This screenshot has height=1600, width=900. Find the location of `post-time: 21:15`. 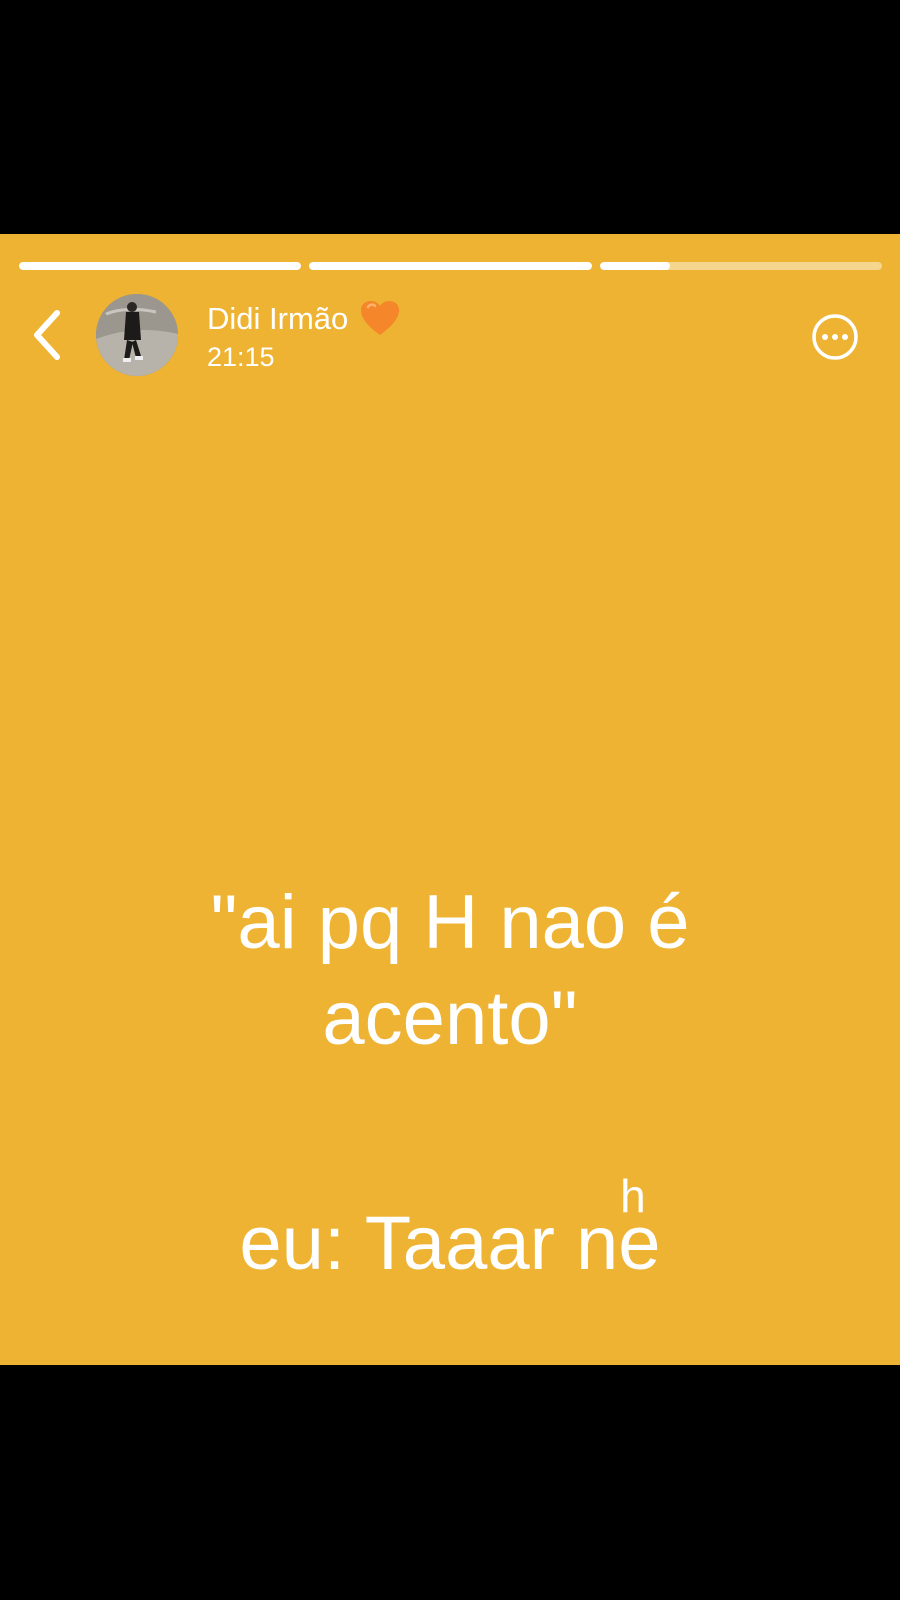

post-time: 21:15 is located at coordinates (241, 357).